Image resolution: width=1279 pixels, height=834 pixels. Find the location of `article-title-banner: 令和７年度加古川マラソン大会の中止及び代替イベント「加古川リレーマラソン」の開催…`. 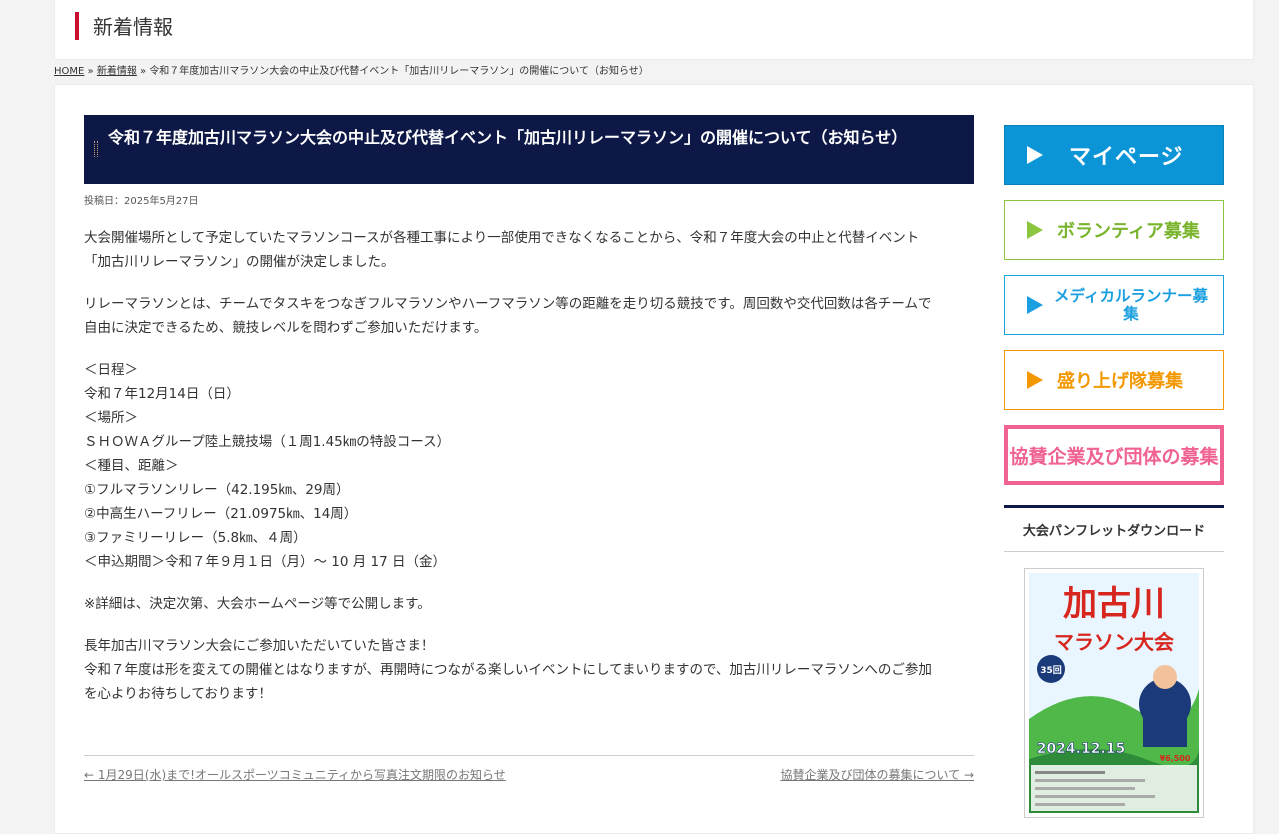

article-title-banner: 令和７年度加古川マラソン大会の中止及び代替イベント「加古川リレーマラソン」の開催… is located at coordinates (529, 149).